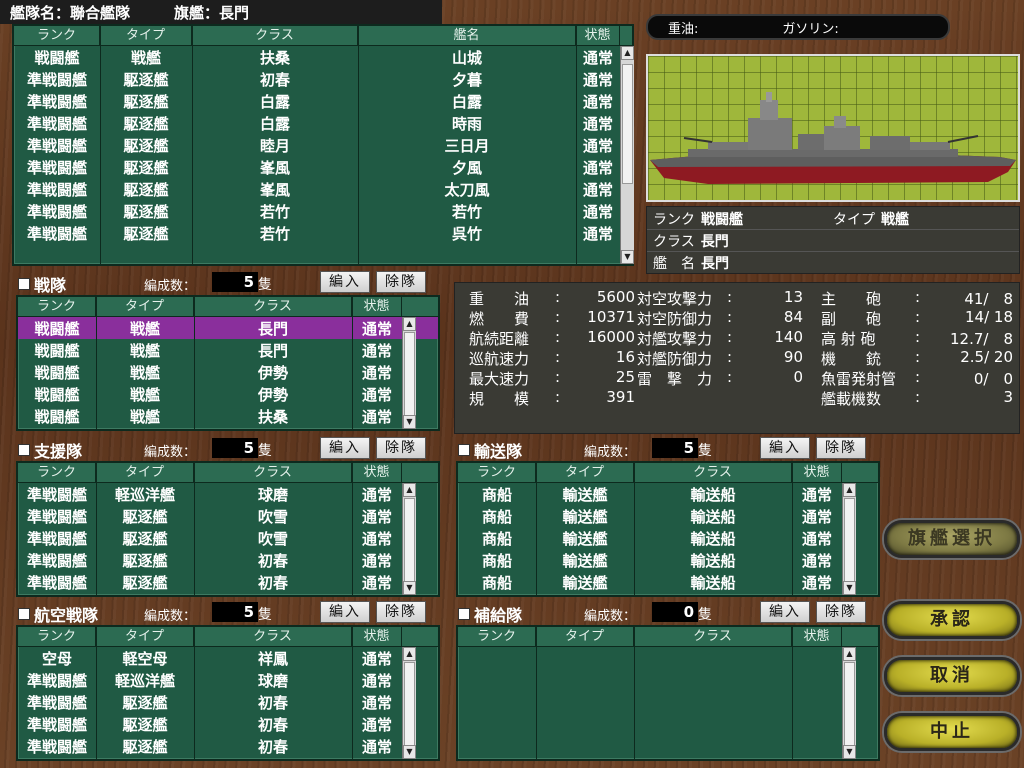 The height and width of the screenshot is (768, 1024). I want to click on stat-text: 対空攻撃力, so click(675, 299).